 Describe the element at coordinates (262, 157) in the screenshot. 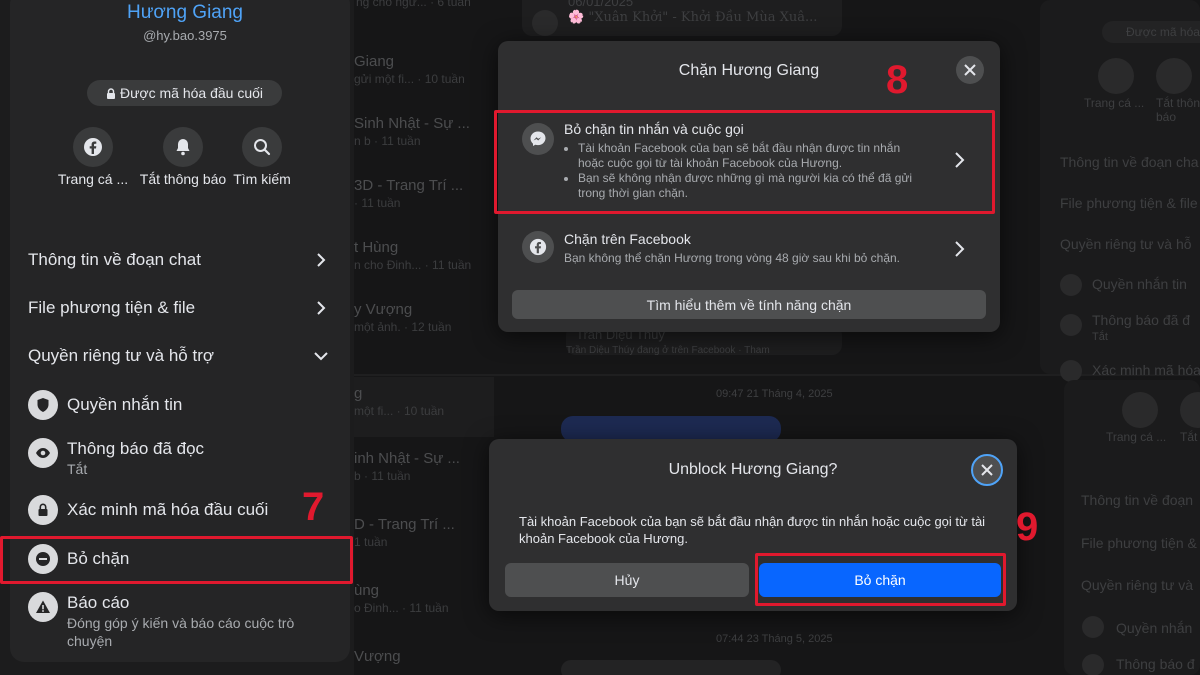

I see `search-in-chat-button: Tìm kiếm` at that location.